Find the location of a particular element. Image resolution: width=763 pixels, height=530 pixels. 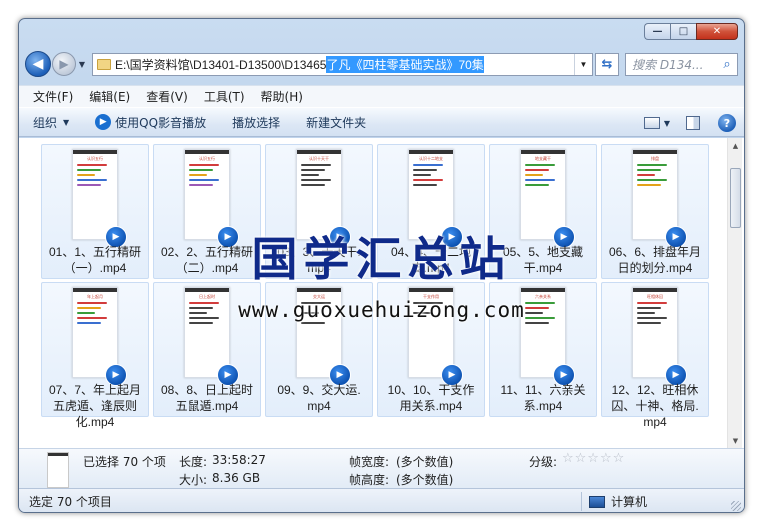

length-label: 长度: is located at coordinates (193, 462).